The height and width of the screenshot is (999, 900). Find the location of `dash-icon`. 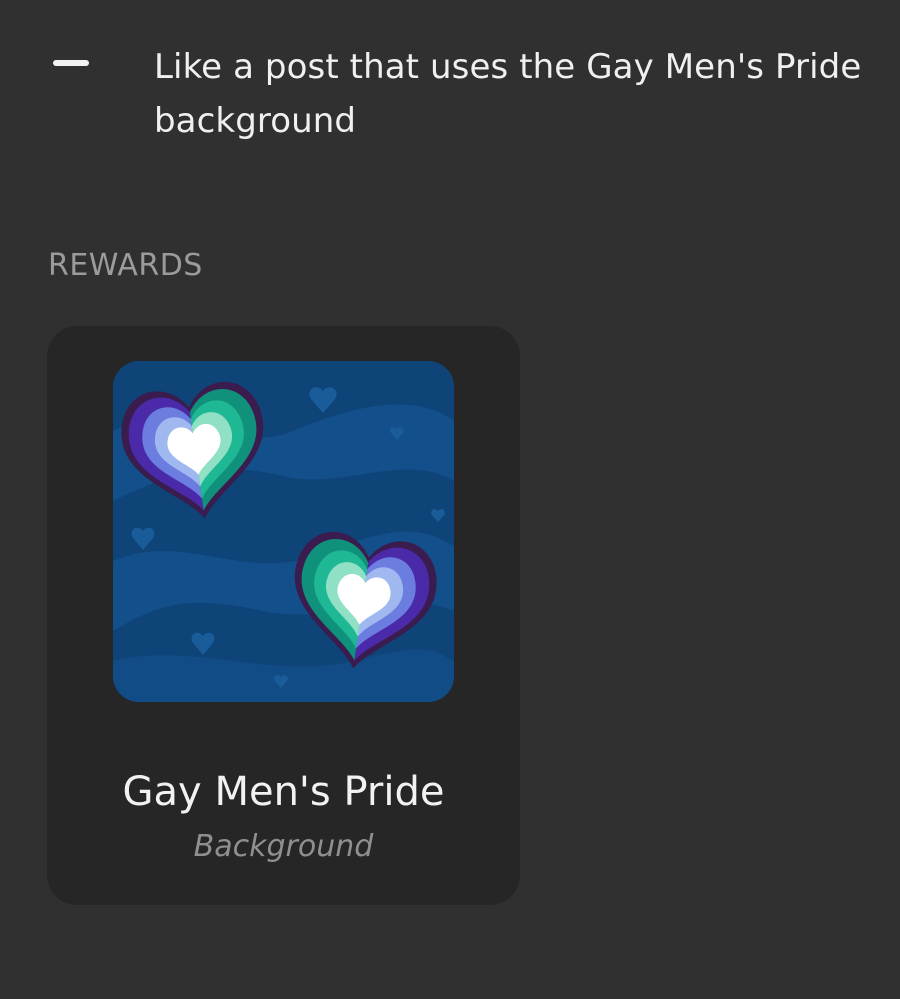

dash-icon is located at coordinates (71, 63).